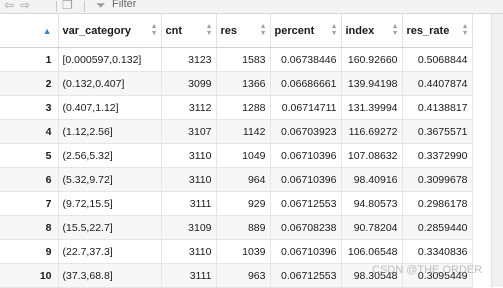  Describe the element at coordinates (174, 30) in the screenshot. I see `column-header-label: cnt` at that location.